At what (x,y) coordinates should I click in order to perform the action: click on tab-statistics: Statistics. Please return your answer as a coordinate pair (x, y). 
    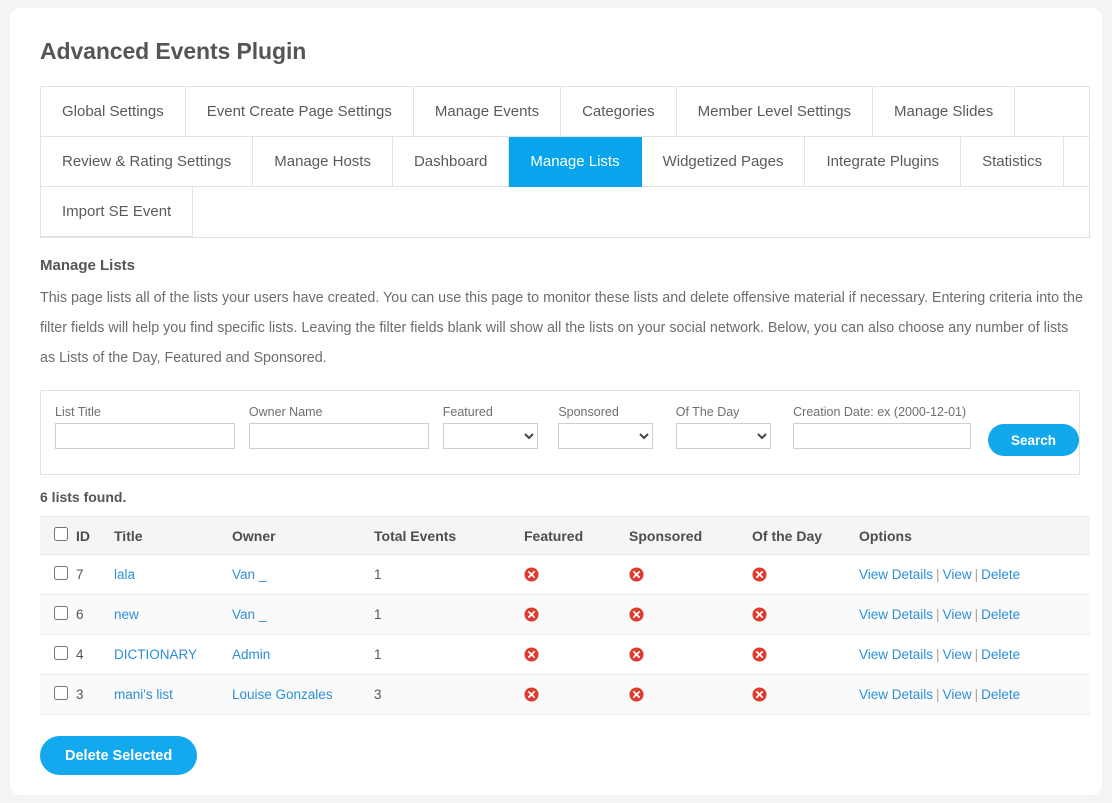
    Looking at the image, I should click on (1013, 162).